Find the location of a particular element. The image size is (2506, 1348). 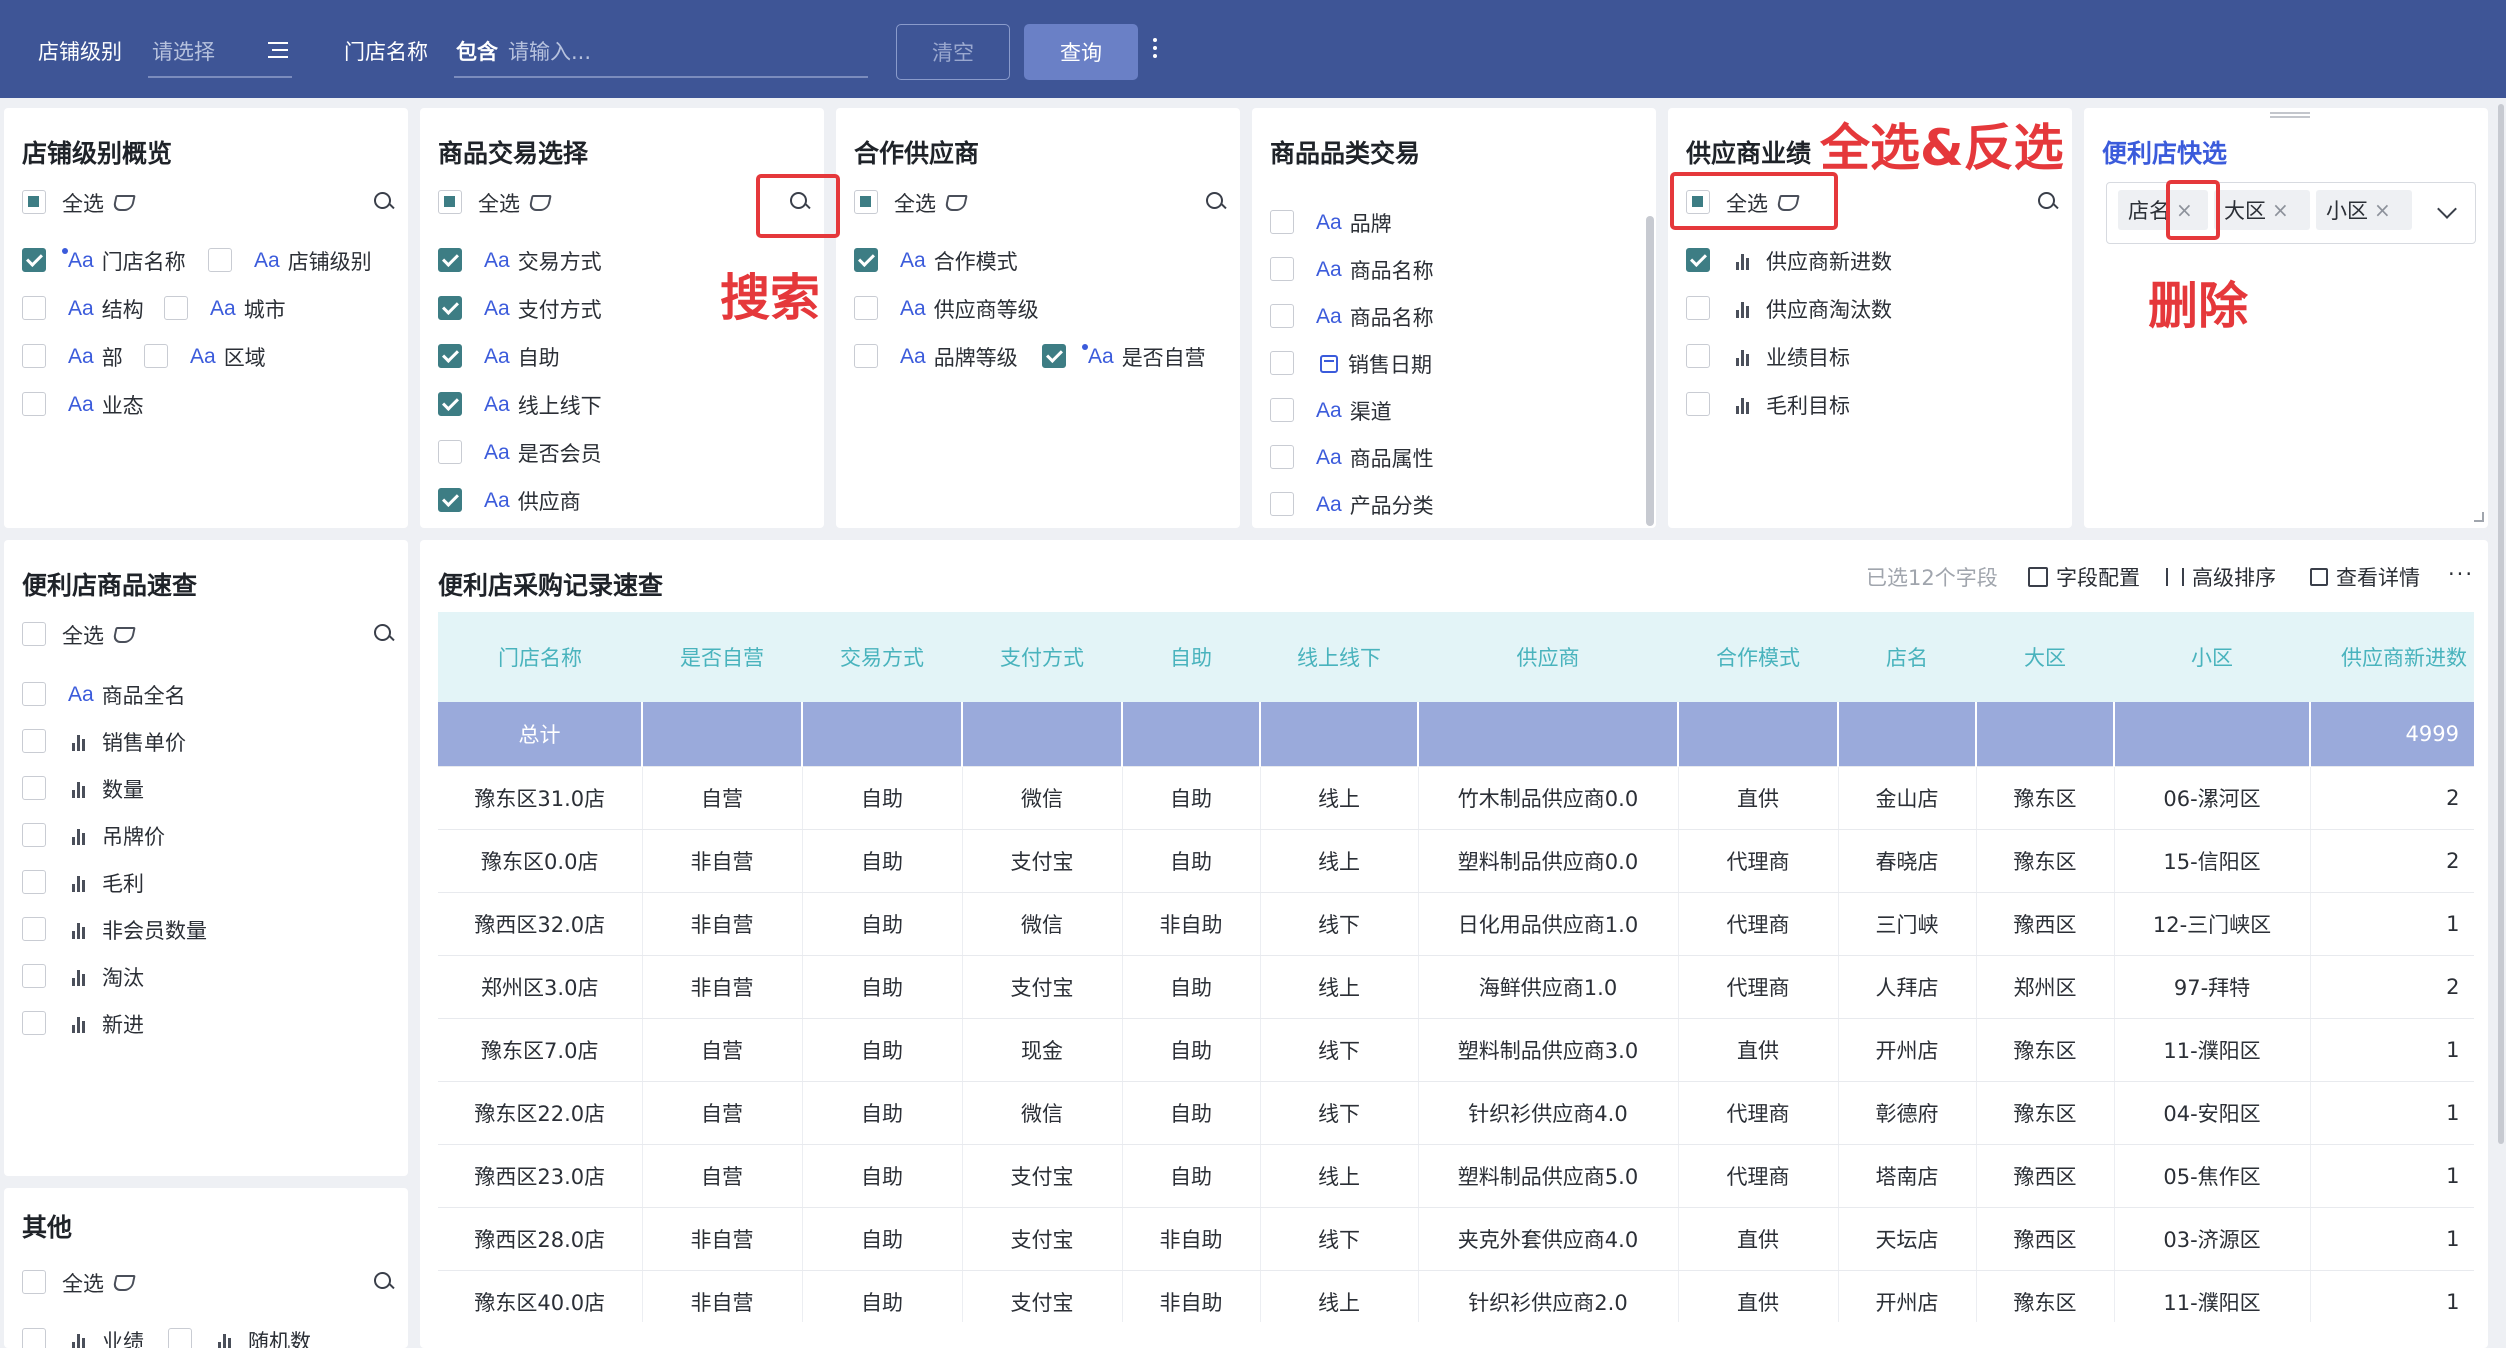

drag-handle is located at coordinates (2290, 115).